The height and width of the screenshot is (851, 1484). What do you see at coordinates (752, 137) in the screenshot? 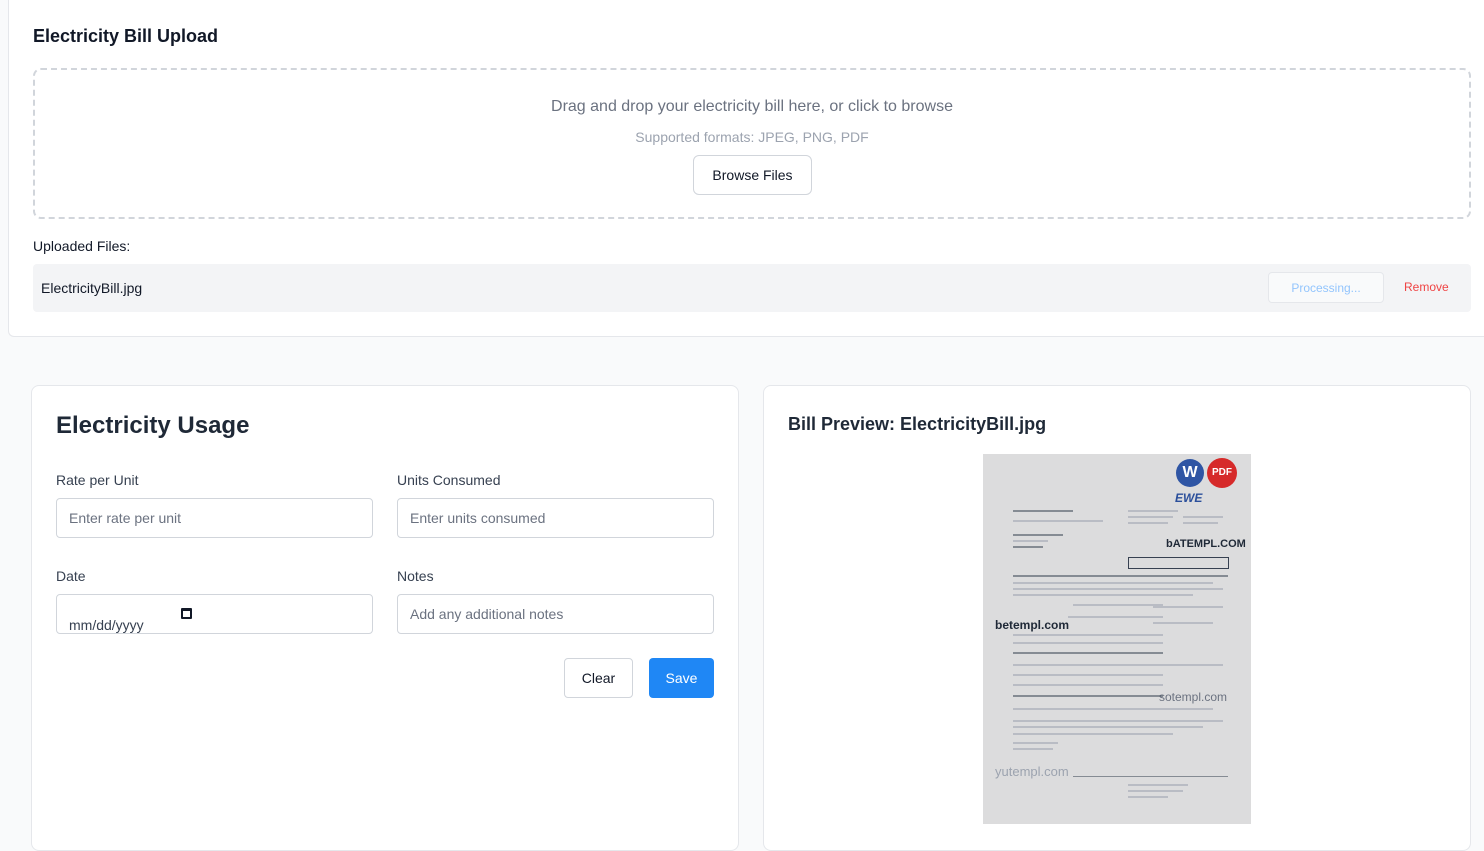
I see `supported-formats-text: Supported formats: JPEG, PNG, PDF` at bounding box center [752, 137].